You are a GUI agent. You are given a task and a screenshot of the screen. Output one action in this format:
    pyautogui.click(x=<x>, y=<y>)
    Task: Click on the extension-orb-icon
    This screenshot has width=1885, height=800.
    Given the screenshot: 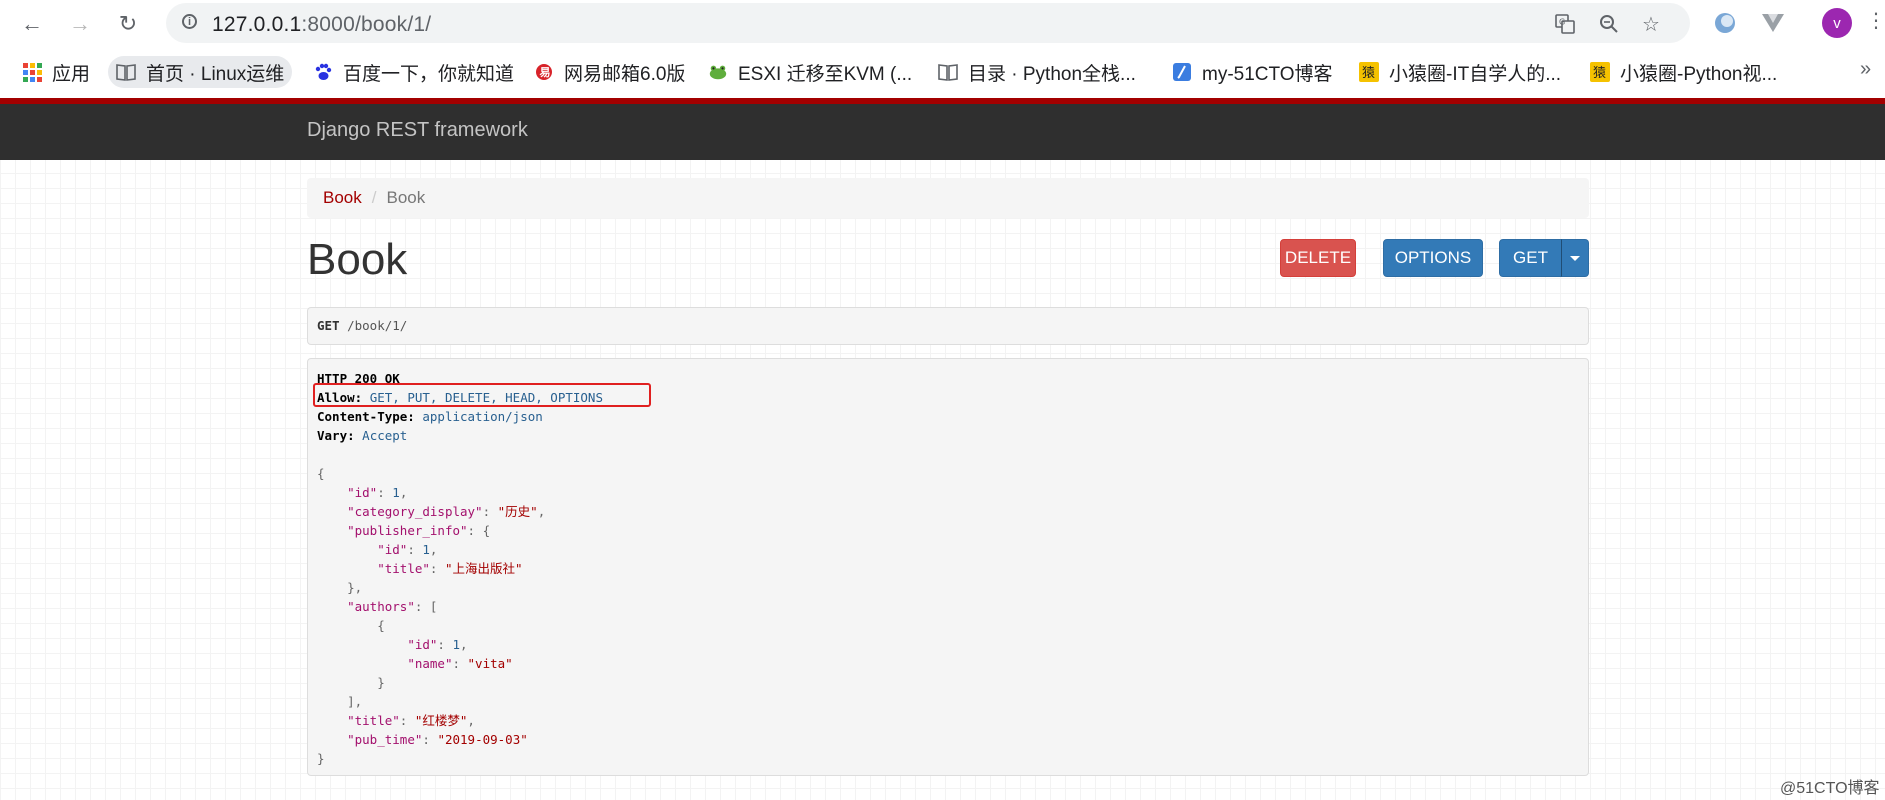 What is the action you would take?
    pyautogui.click(x=1725, y=23)
    